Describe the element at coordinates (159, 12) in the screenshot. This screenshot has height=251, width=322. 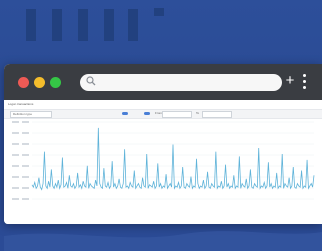
I see `decorative-square` at that location.